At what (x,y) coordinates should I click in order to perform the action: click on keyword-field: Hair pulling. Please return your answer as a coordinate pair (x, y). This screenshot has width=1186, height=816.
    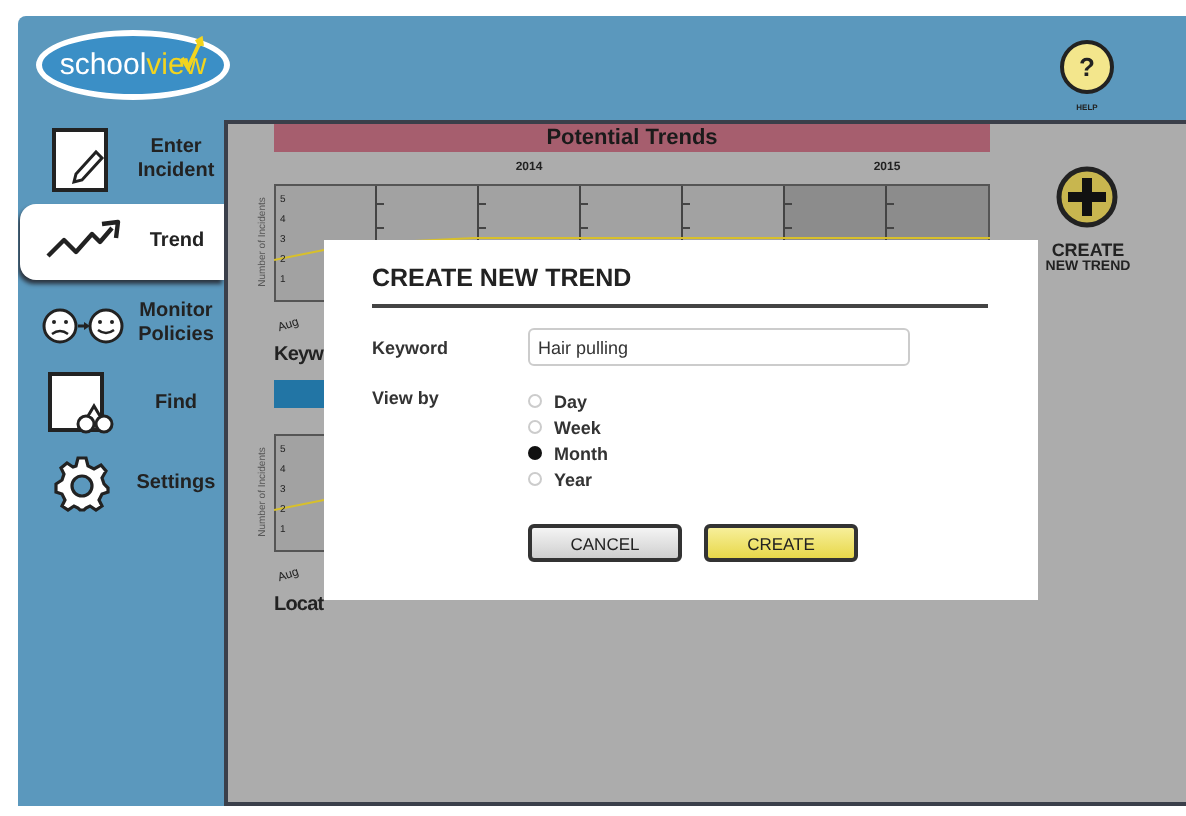
    Looking at the image, I should click on (719, 347).